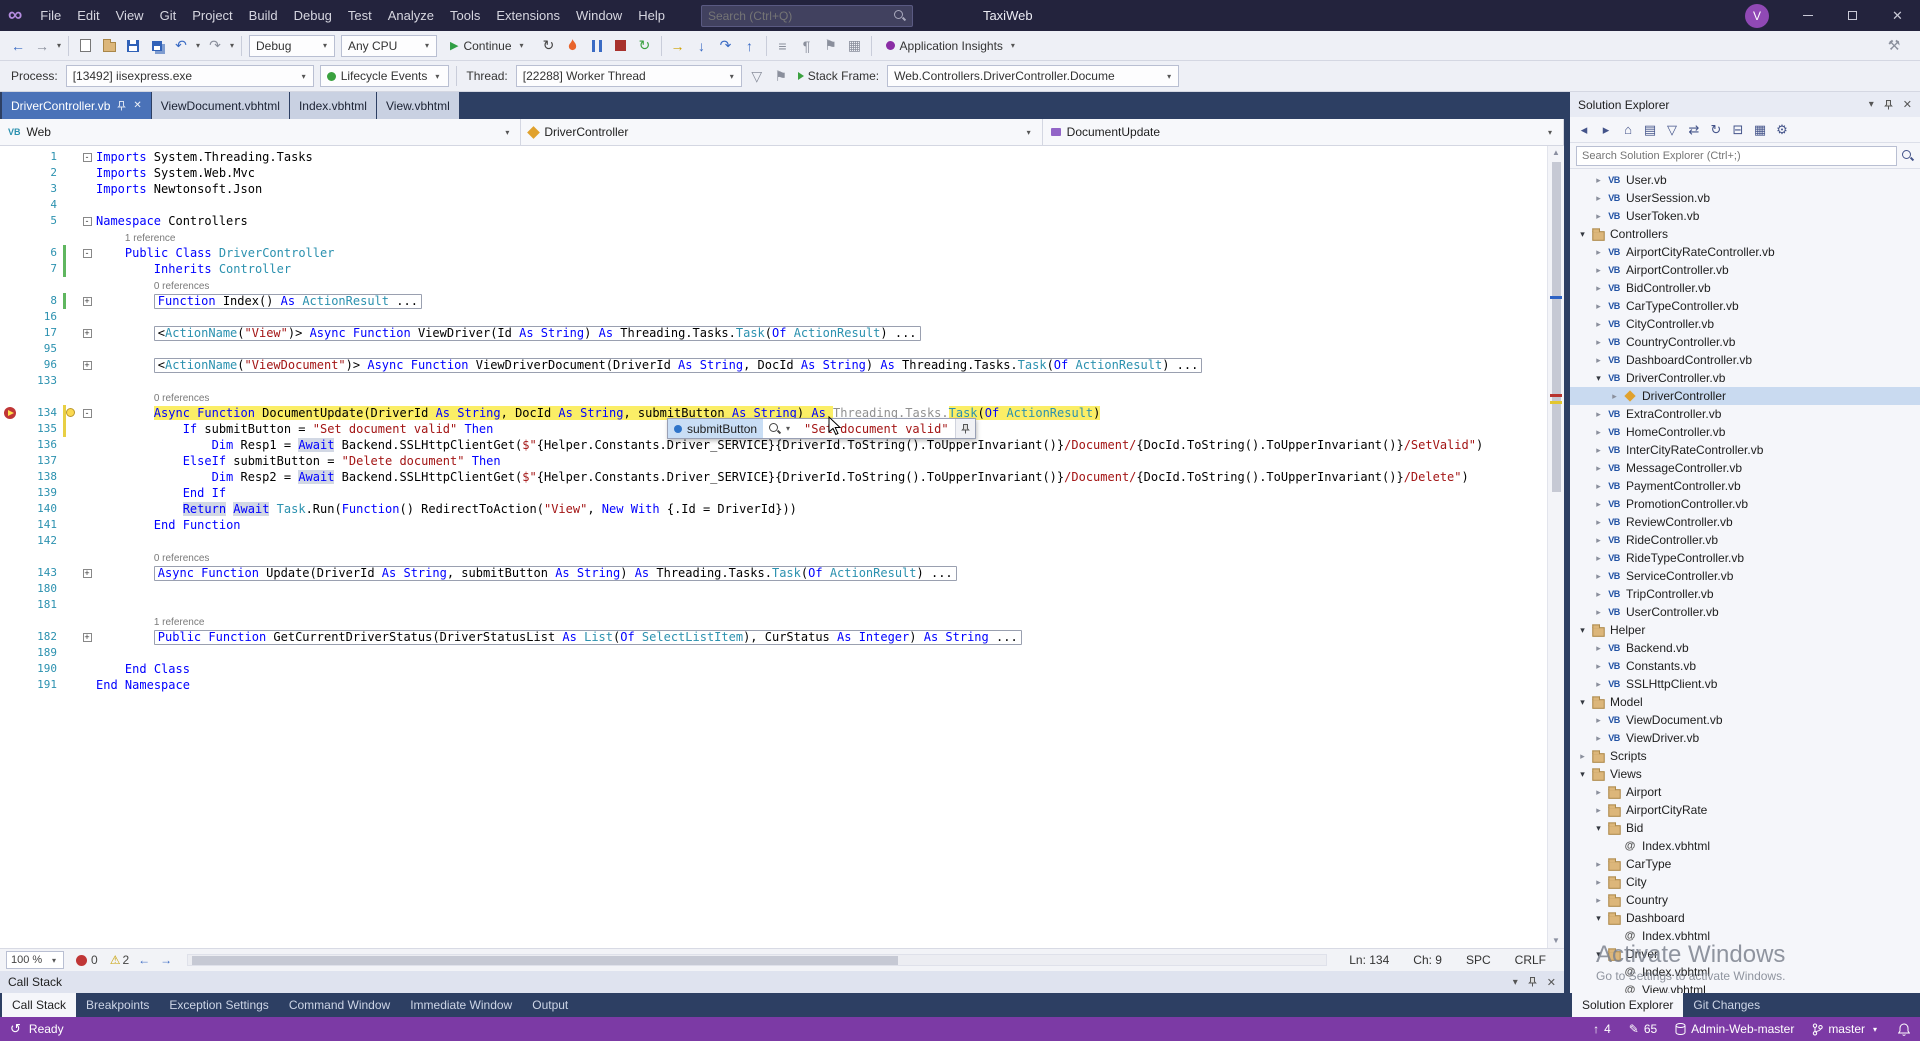 The width and height of the screenshot is (1920, 1041). I want to click on menu-git: Git, so click(168, 15).